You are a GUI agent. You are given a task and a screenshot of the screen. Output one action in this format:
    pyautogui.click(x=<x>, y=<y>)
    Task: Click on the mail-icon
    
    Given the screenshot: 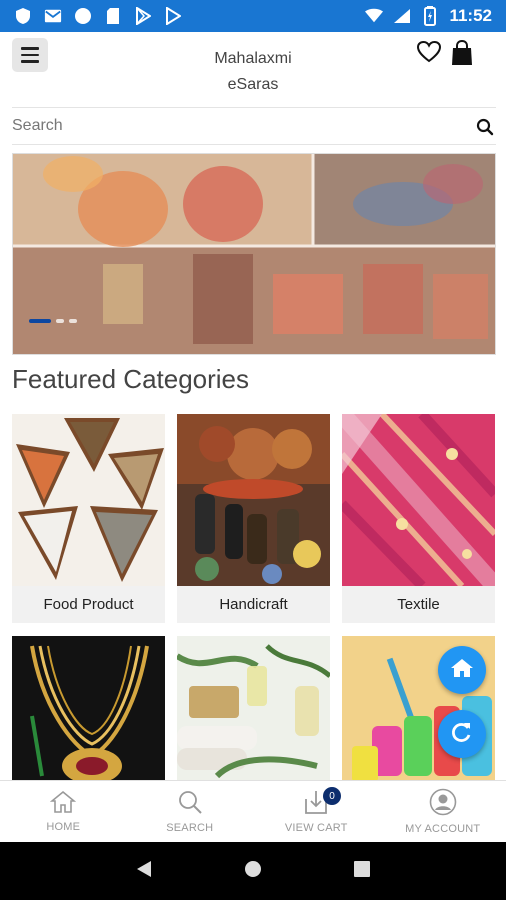 What is the action you would take?
    pyautogui.click(x=53, y=16)
    